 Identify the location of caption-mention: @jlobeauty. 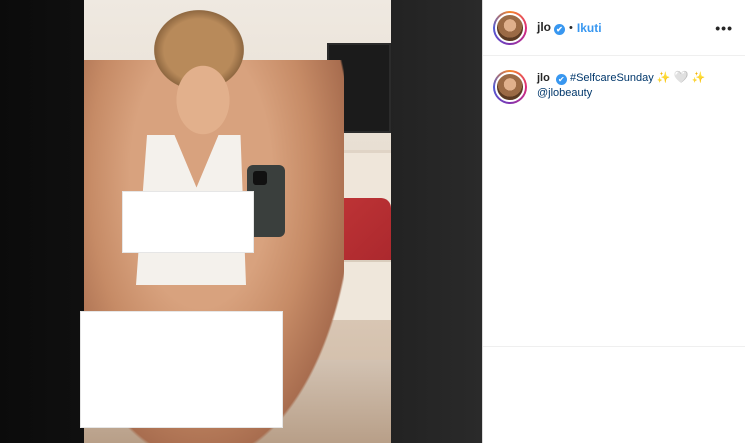
(564, 93).